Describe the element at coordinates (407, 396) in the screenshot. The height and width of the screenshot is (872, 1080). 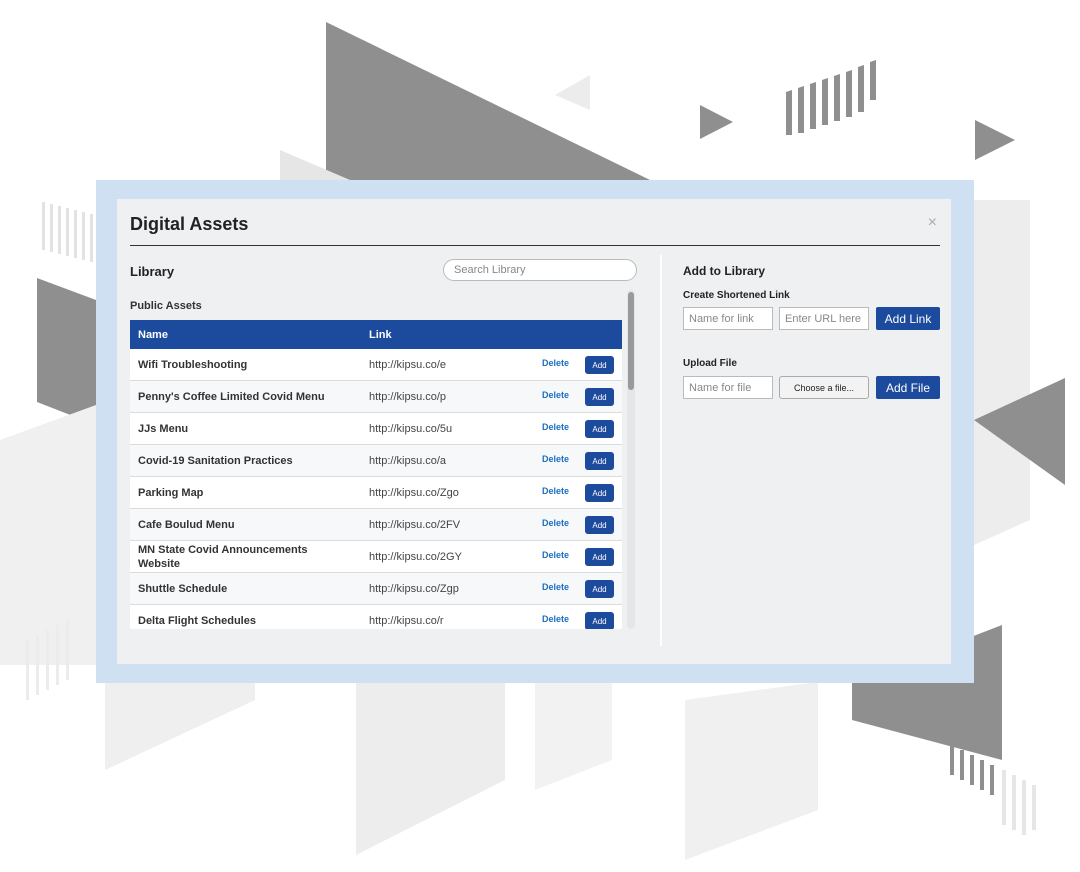
I see `asset-link: http://kipsu.co/p` at that location.